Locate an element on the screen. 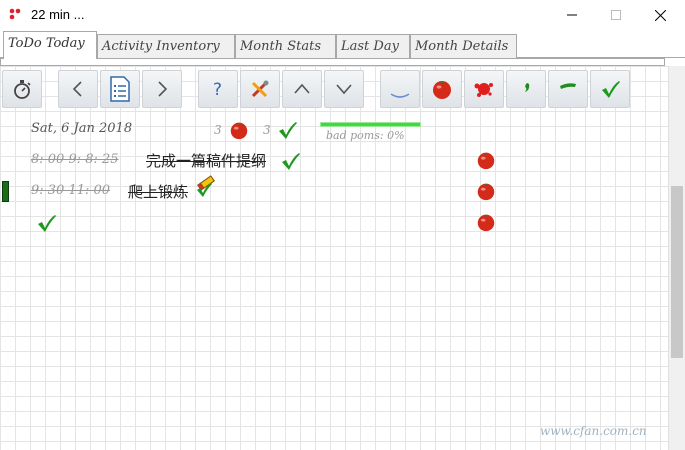 Image resolution: width=685 pixels, height=450 pixels. squashed-tomato-icon is located at coordinates (483, 90).